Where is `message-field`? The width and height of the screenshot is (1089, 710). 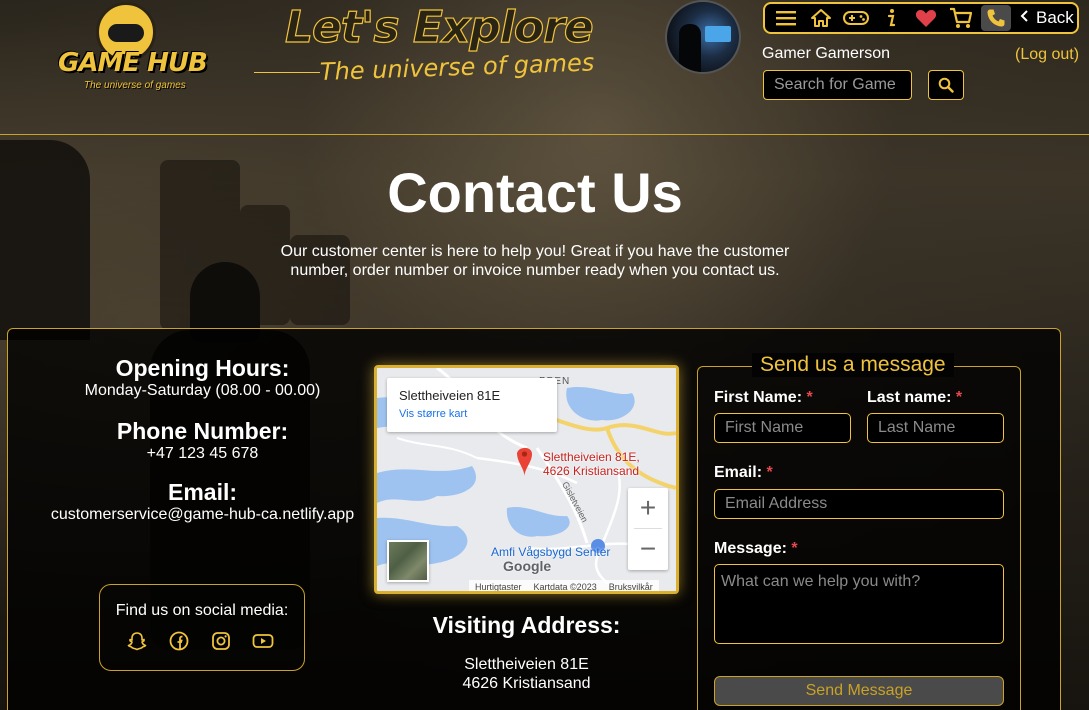 message-field is located at coordinates (859, 604).